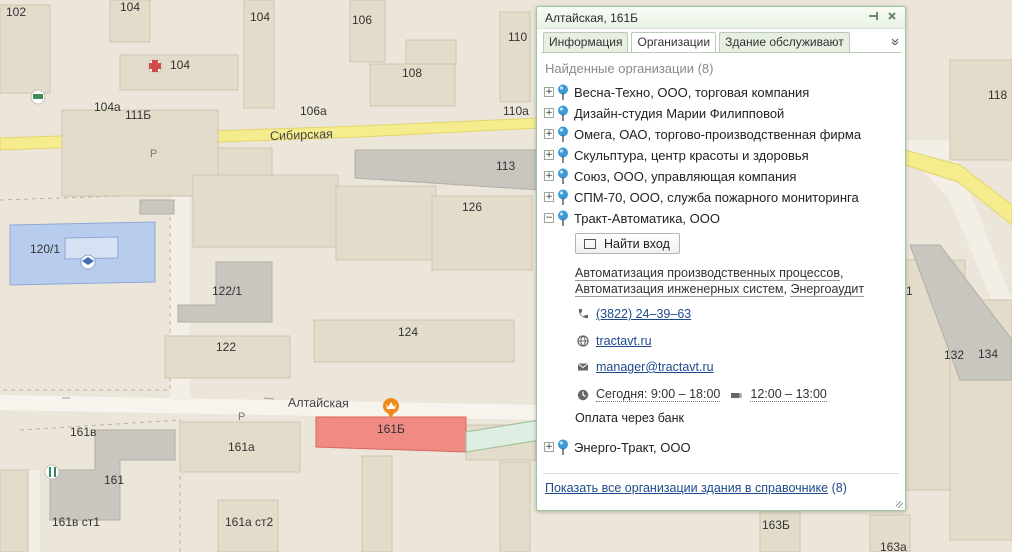 This screenshot has height=552, width=1012. Describe the element at coordinates (516, 111) in the screenshot. I see `building-label: 110а` at that location.